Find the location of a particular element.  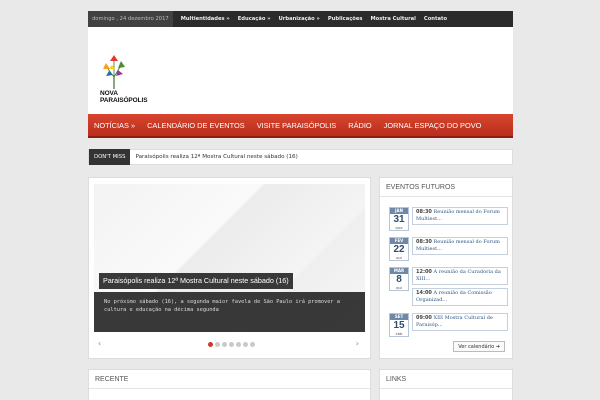

nav-radio: RÁDIO is located at coordinates (359, 125).